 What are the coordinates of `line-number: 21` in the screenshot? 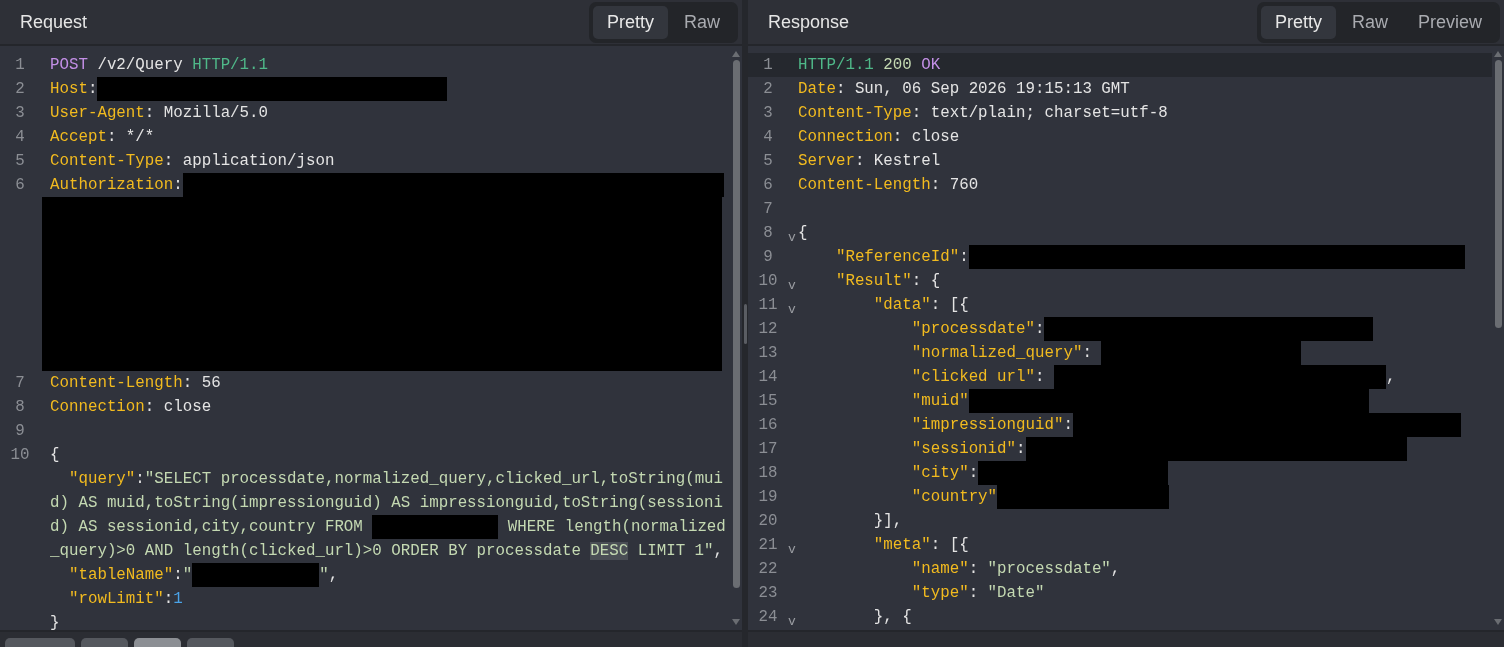 It's located at (768, 545).